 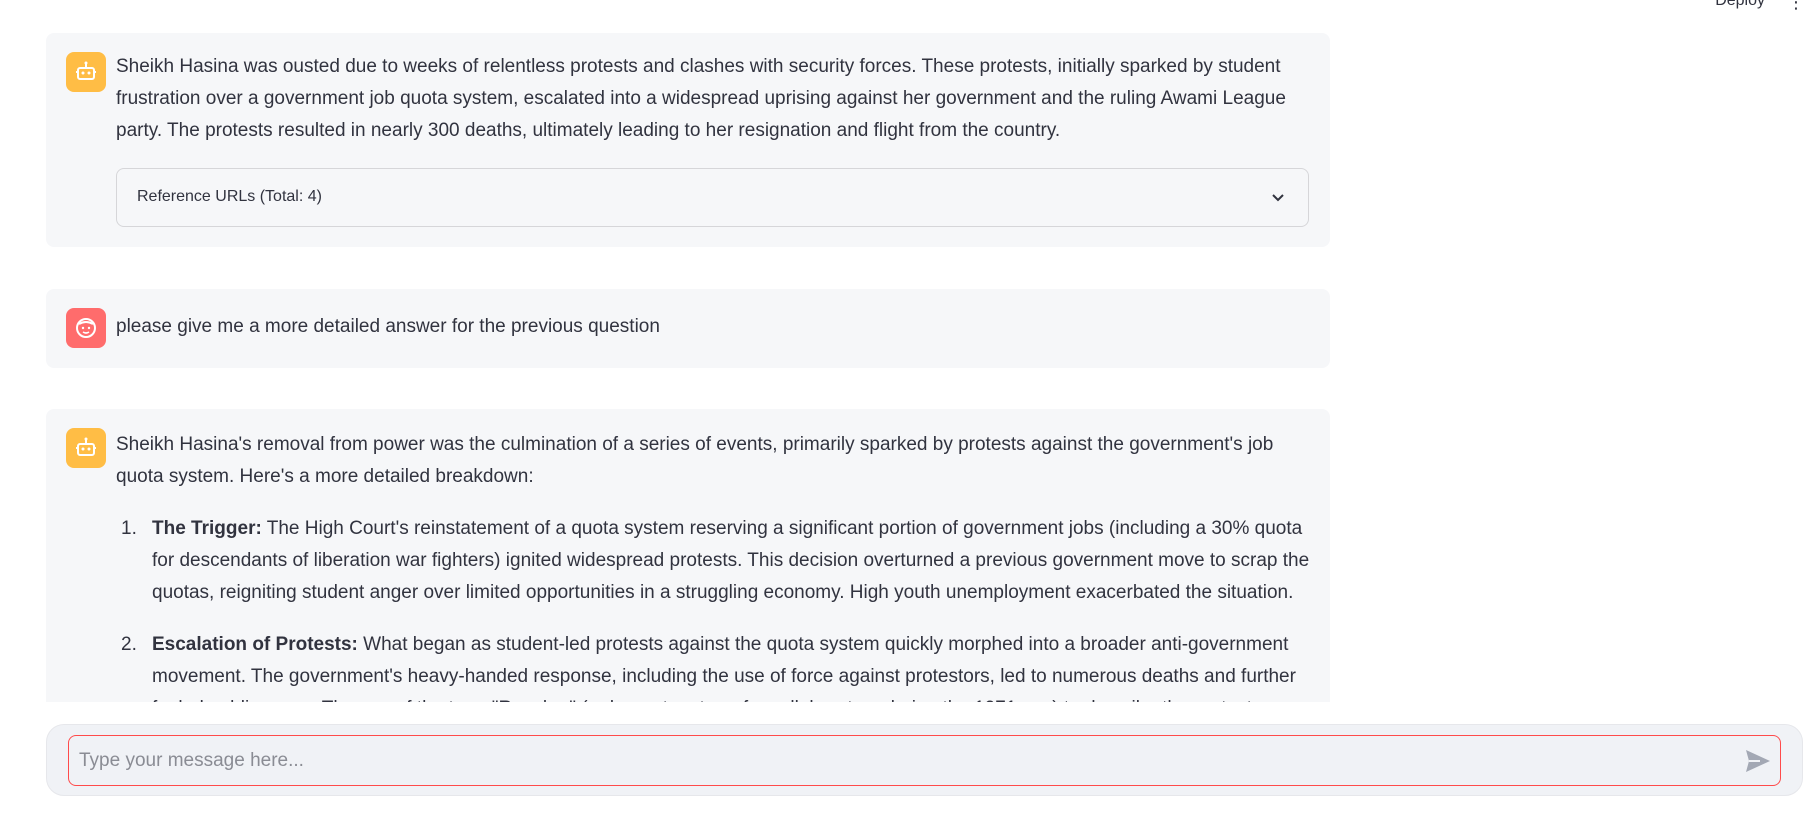 What do you see at coordinates (1758, 761) in the screenshot?
I see `send-icon` at bounding box center [1758, 761].